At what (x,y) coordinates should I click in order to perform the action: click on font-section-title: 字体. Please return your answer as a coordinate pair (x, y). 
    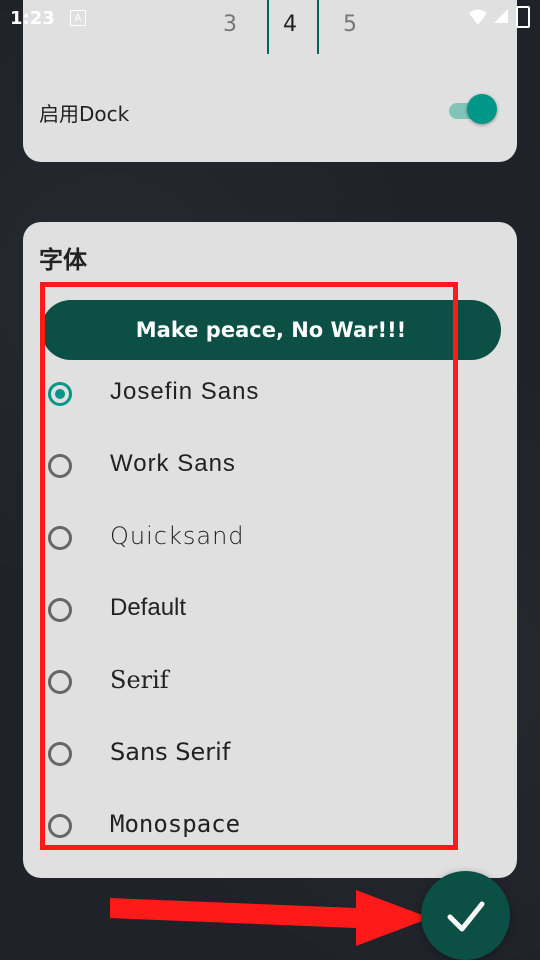
    Looking at the image, I should click on (63, 260).